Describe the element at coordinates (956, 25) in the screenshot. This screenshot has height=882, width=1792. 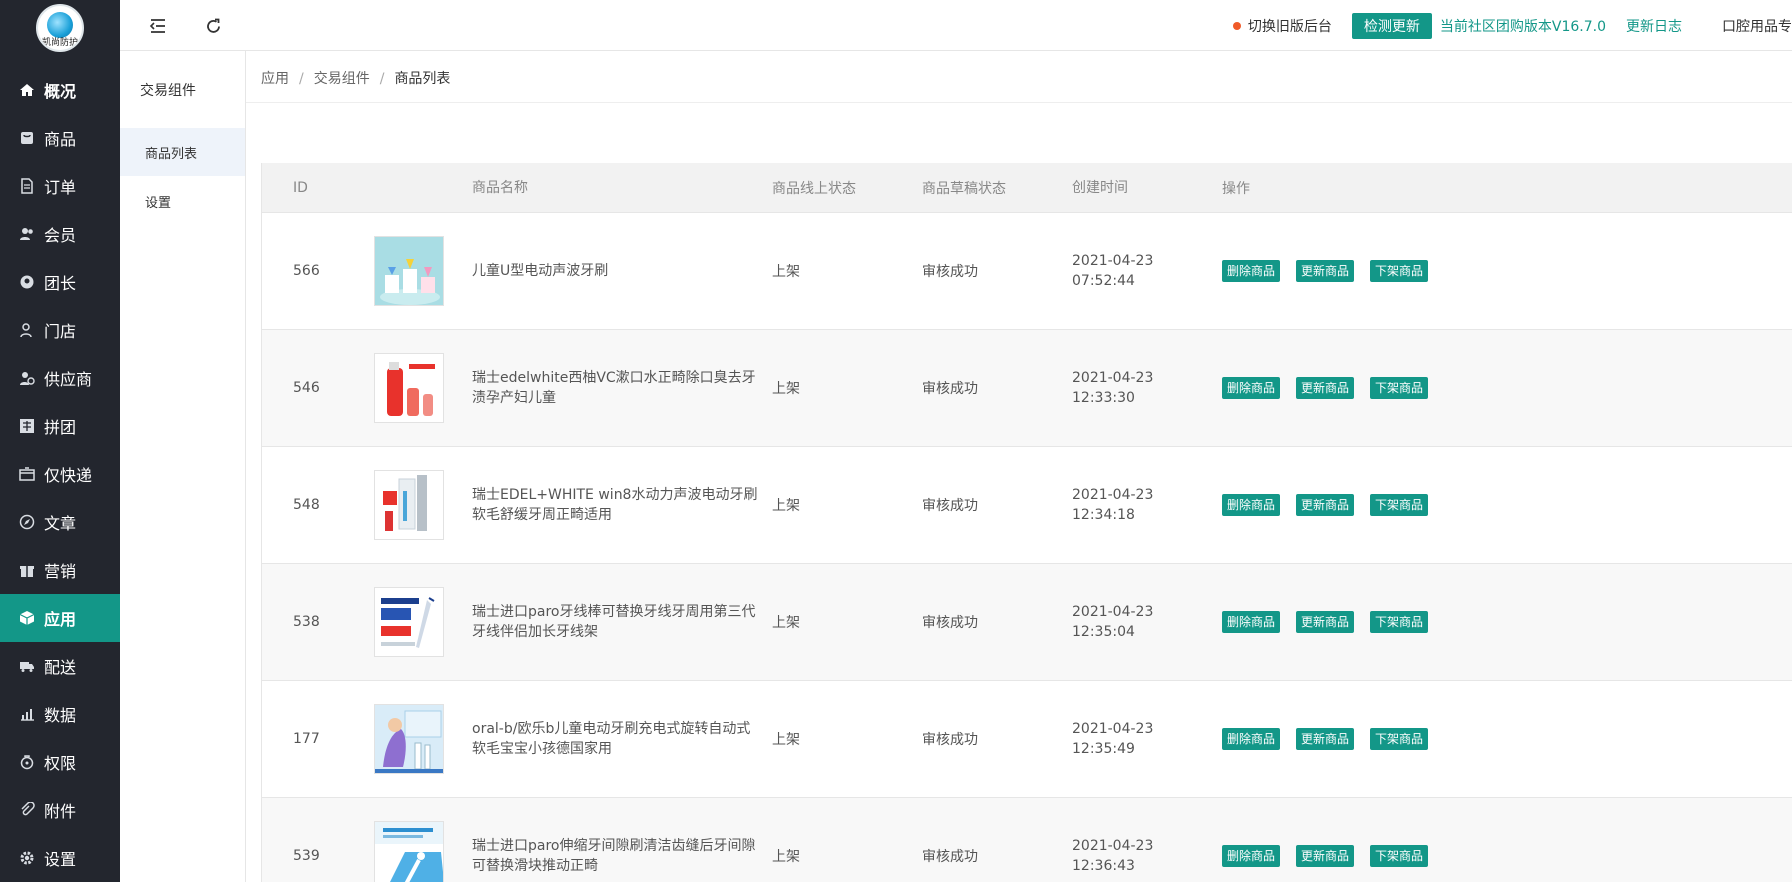
I see `top-header: 切换旧版后台 检测更新 当前社区团购版本V16.7.0 更新日志 口腔用品专` at that location.